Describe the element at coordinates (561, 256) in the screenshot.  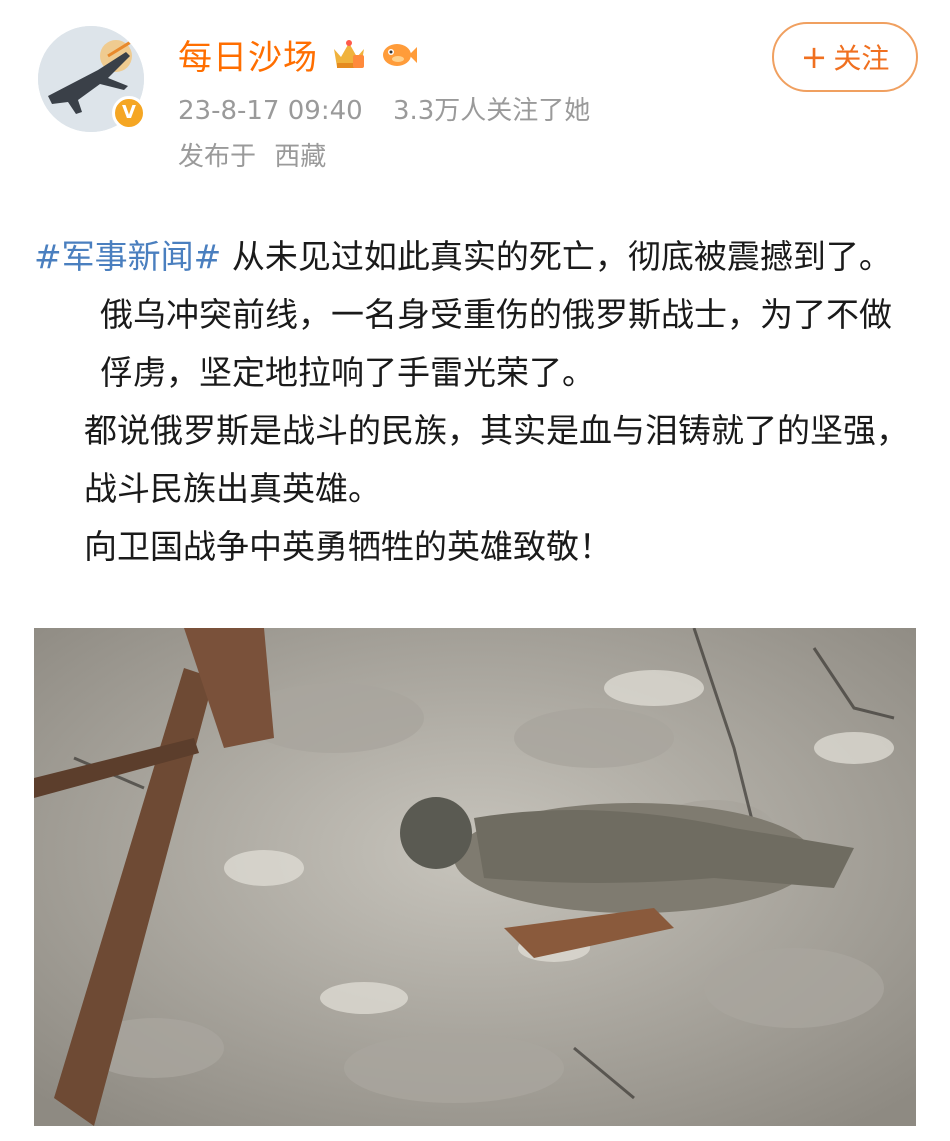
I see `paragraph-text: 从未见过如此真实的死亡，彻底被震撼到了。` at that location.